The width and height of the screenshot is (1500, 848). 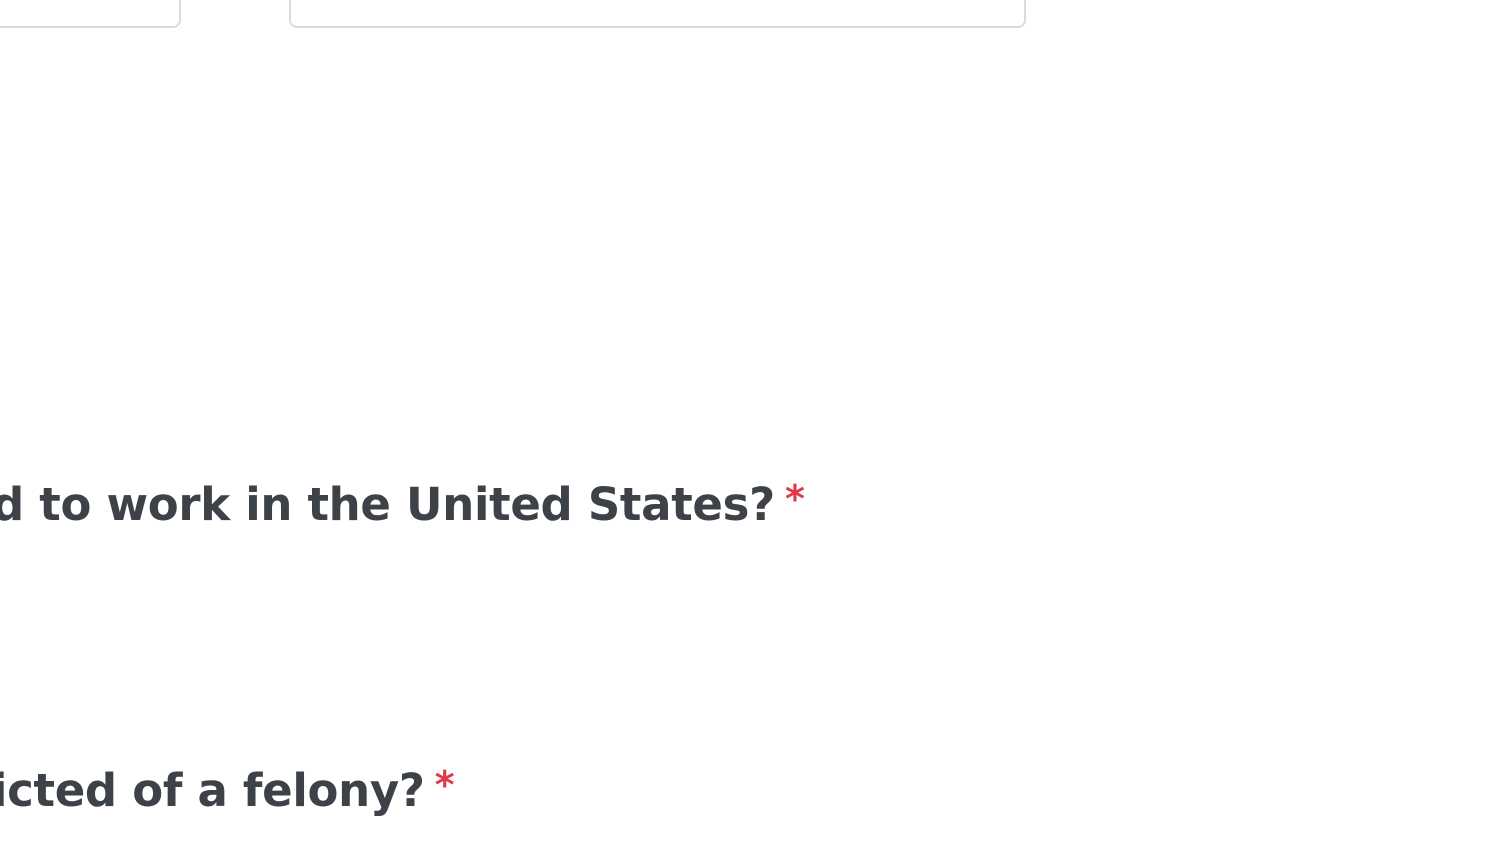 What do you see at coordinates (402, 503) in the screenshot?
I see `work-authorization-question: d to work in the United States? *` at bounding box center [402, 503].